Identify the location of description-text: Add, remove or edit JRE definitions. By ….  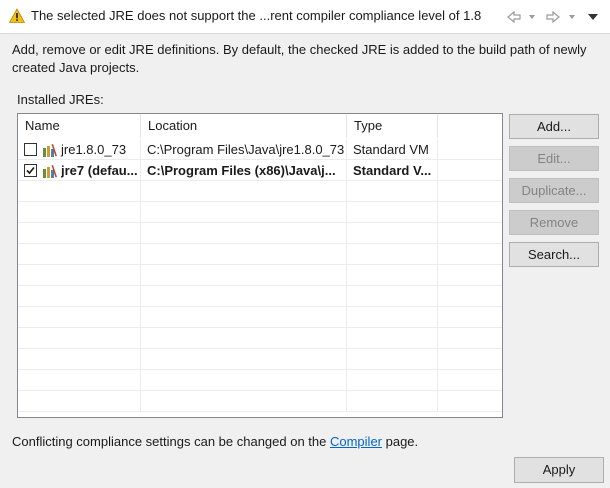
(299, 58).